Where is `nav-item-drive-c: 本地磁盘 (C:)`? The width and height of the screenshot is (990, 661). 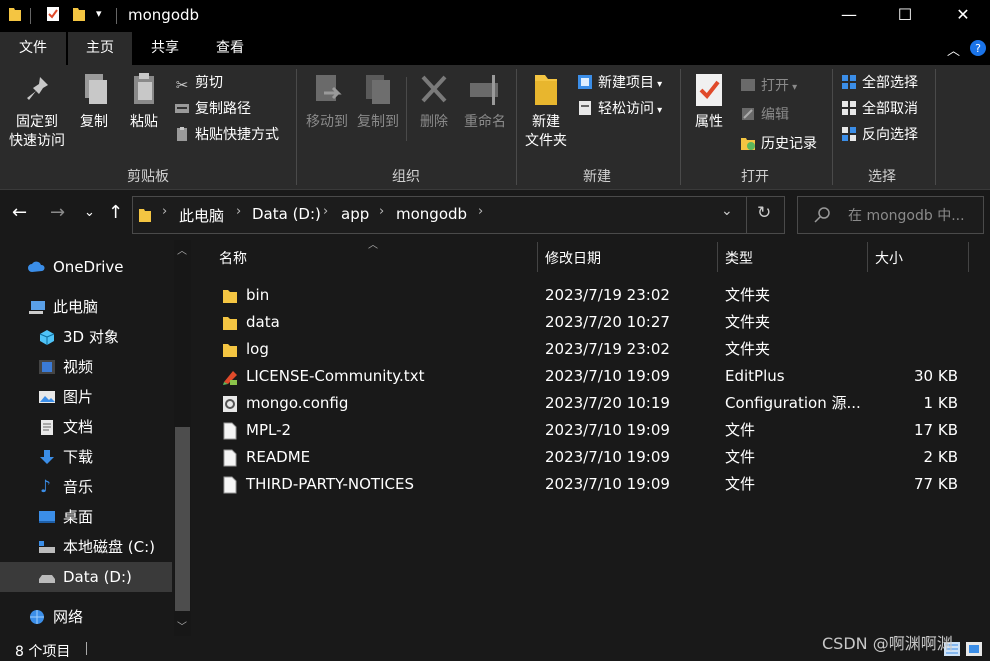
nav-item-drive-c: 本地磁盘 (C:) is located at coordinates (86, 547).